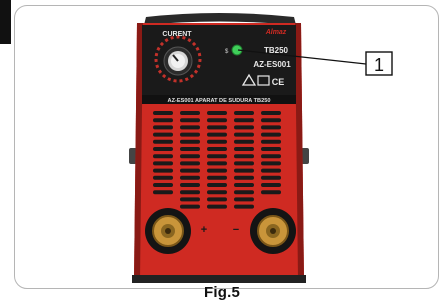 This screenshot has width=444, height=302. What do you see at coordinates (272, 64) in the screenshot?
I see `code-label: AZ-ES001` at bounding box center [272, 64].